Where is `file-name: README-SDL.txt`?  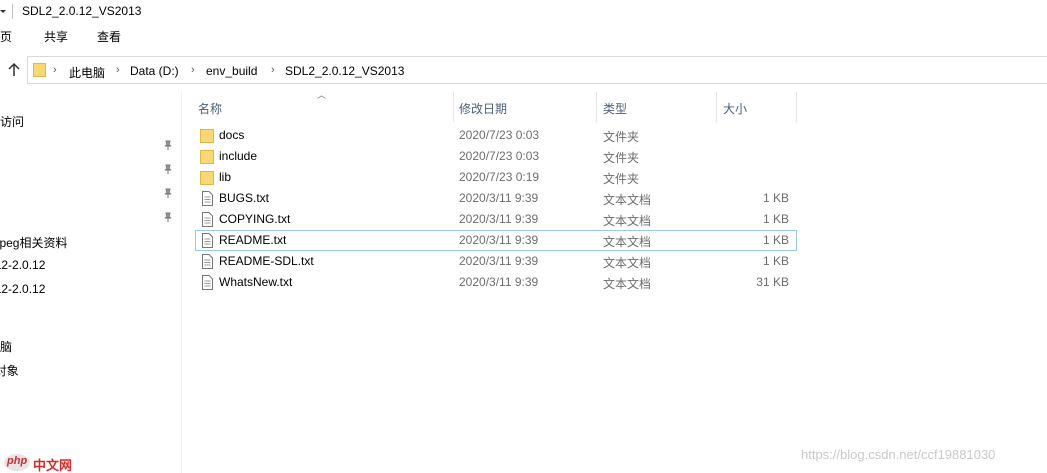 file-name: README-SDL.txt is located at coordinates (266, 261).